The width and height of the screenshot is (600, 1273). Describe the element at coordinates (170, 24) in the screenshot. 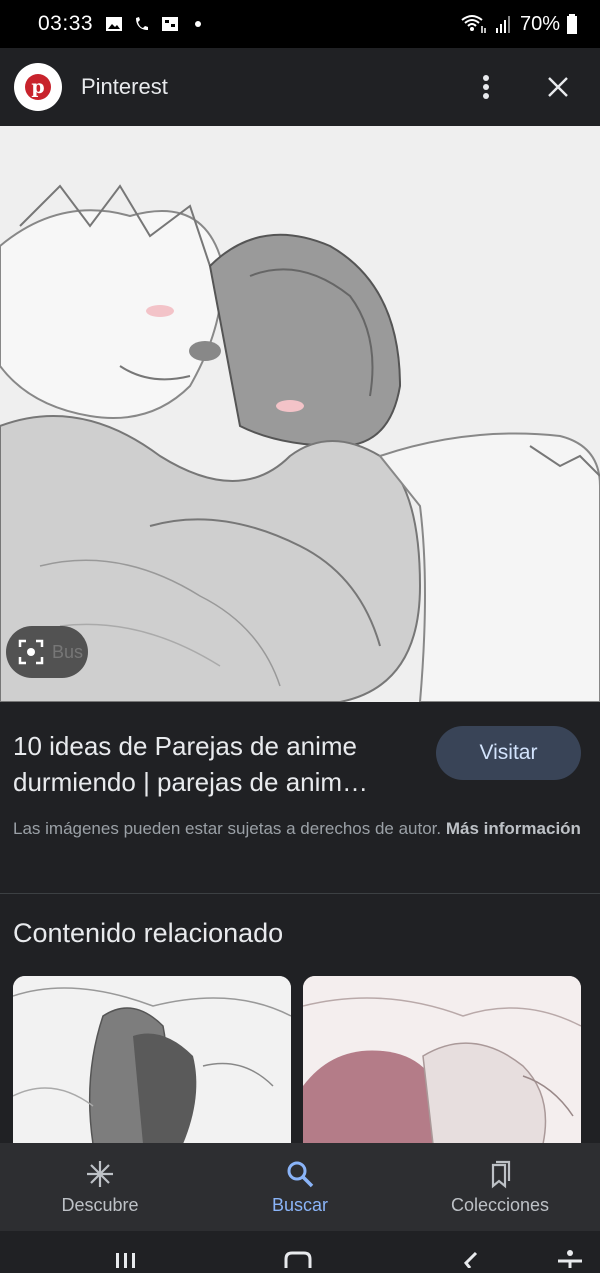

I see `media-icon` at that location.